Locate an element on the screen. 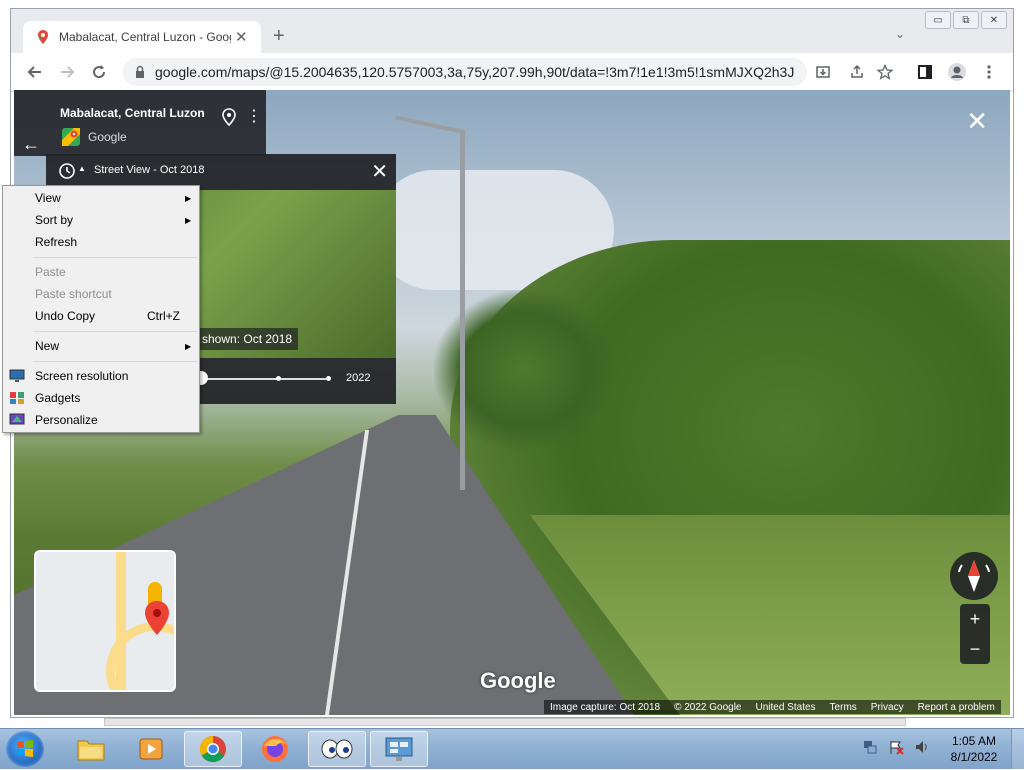  window-controls: ▭ ⧉ ✕ is located at coordinates (966, 20).